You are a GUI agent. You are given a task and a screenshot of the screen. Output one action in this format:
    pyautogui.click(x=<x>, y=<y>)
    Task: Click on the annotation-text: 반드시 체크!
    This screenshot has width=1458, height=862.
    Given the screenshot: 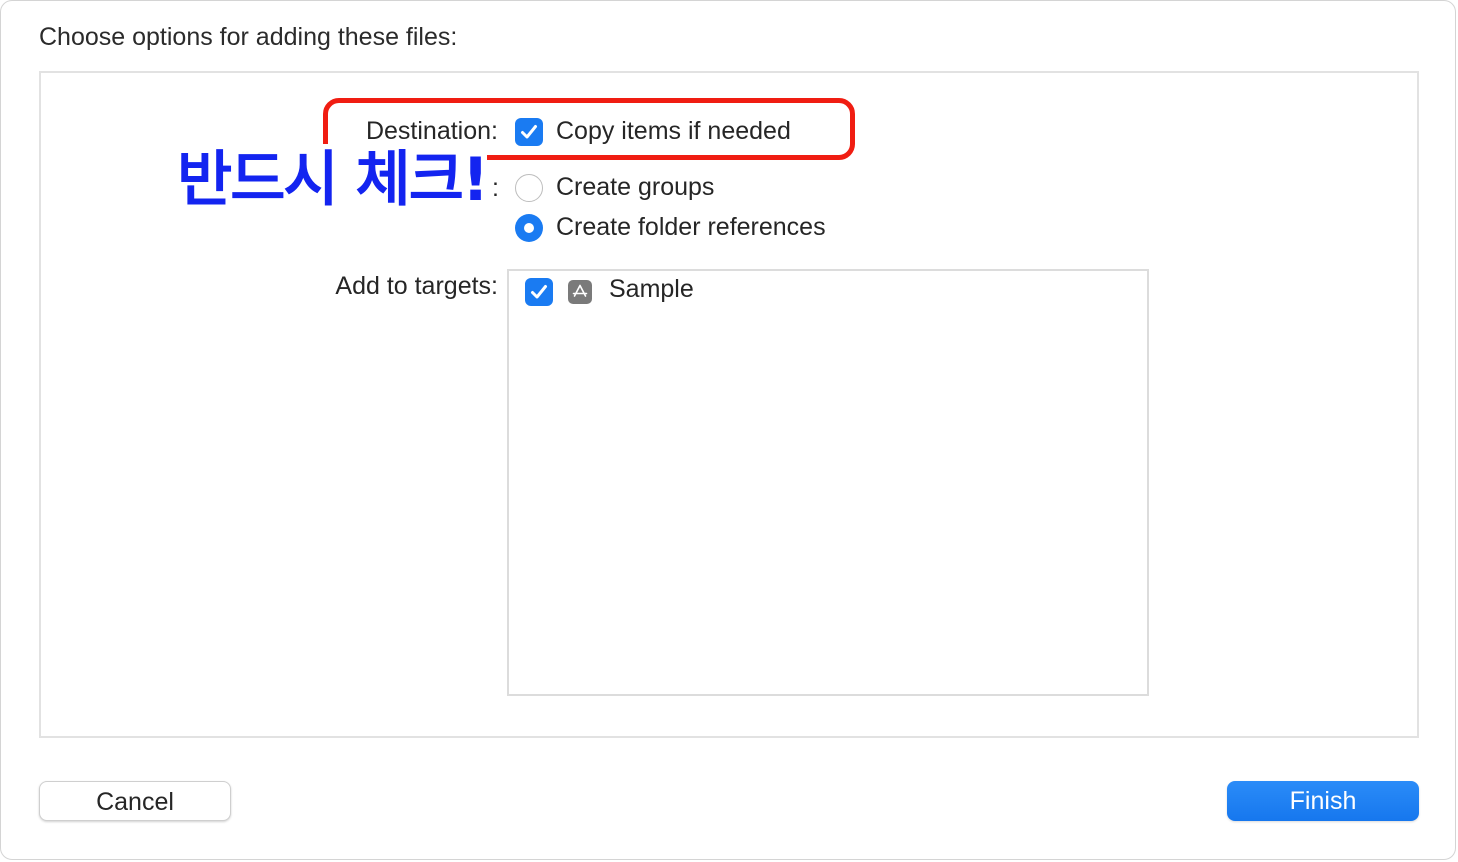 What is the action you would take?
    pyautogui.click(x=332, y=180)
    